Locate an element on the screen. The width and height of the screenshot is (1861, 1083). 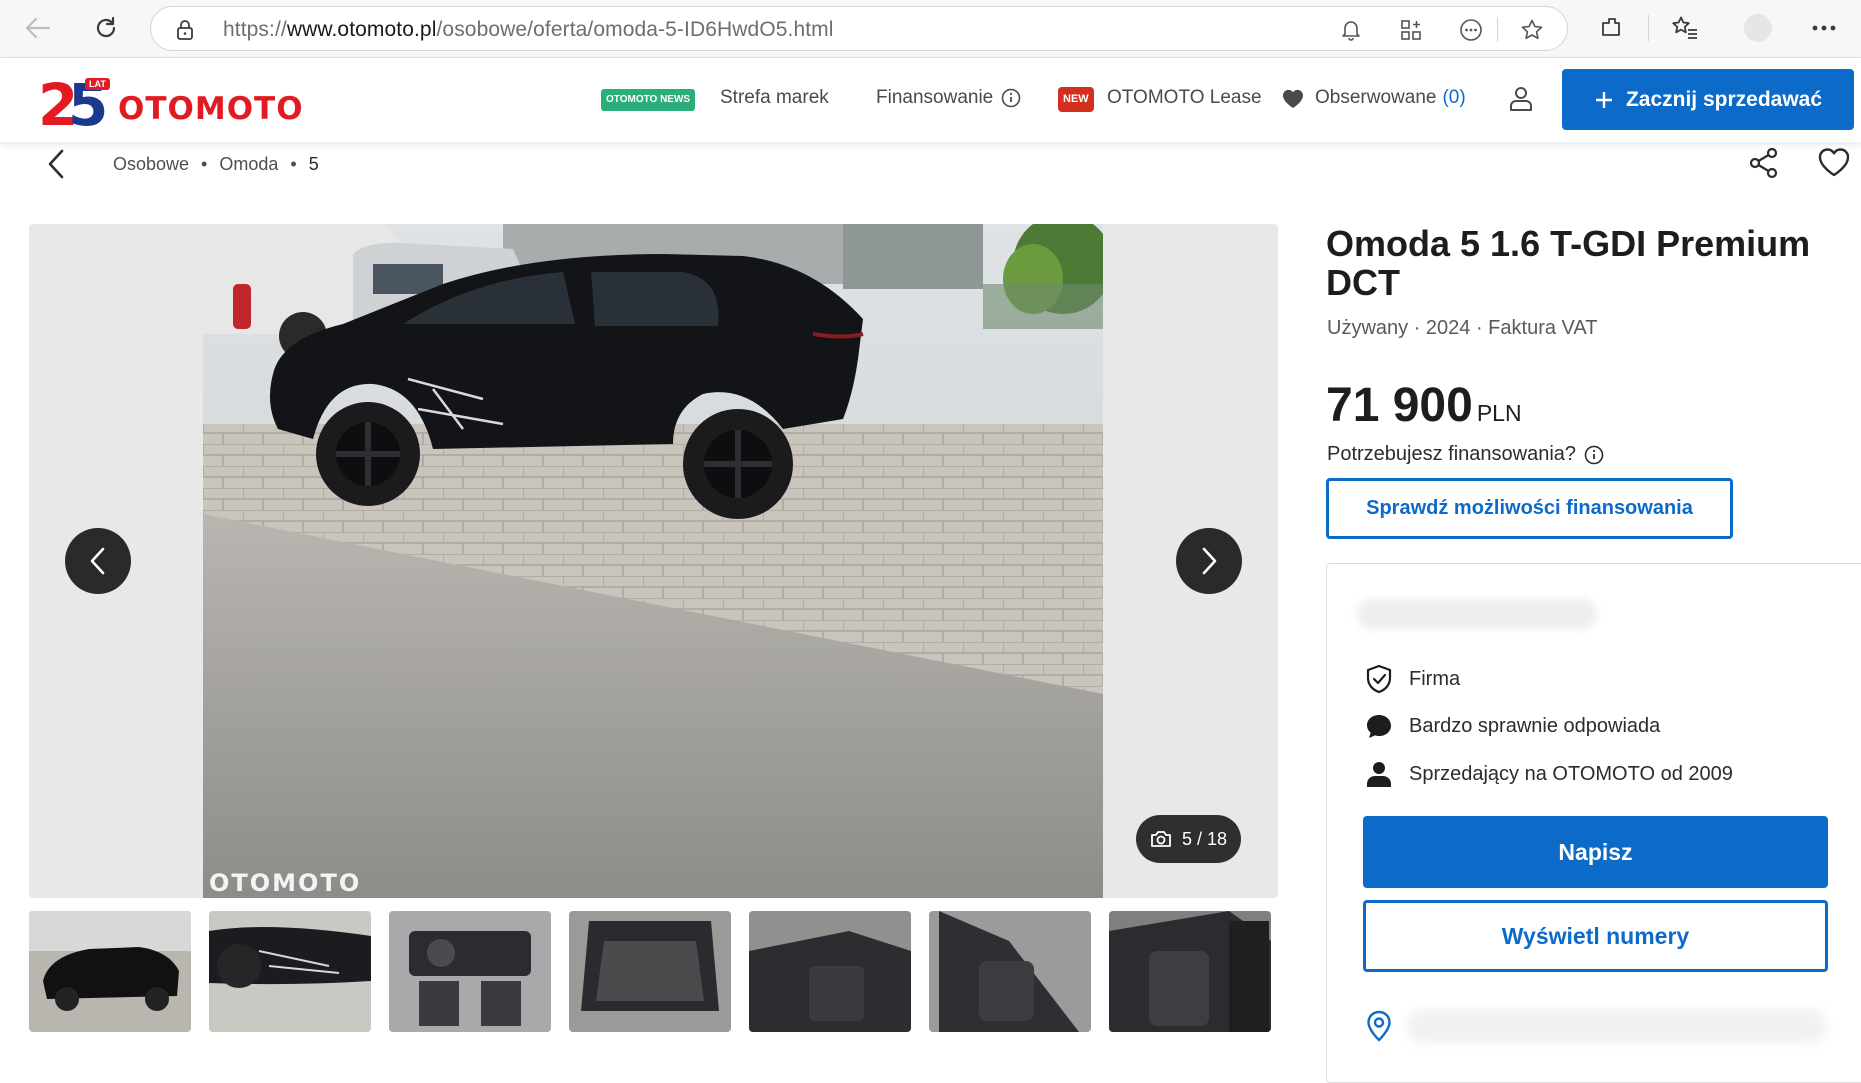
url-path: /osobowe/oferta/omoda-5-ID6HwdO5.html is located at coordinates (635, 29).